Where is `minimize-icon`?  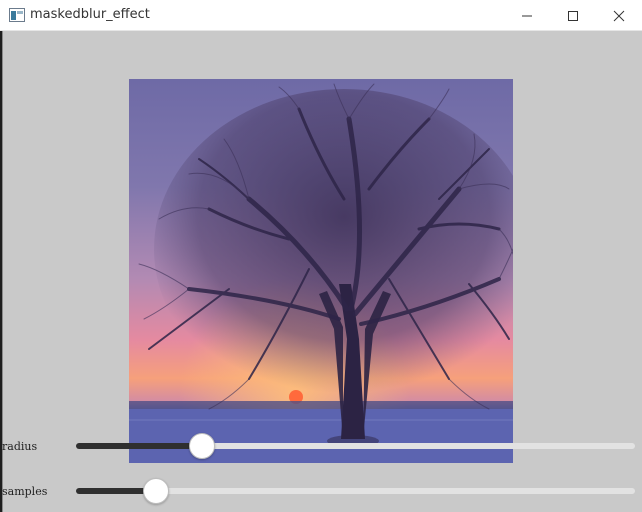
minimize-icon is located at coordinates (527, 15).